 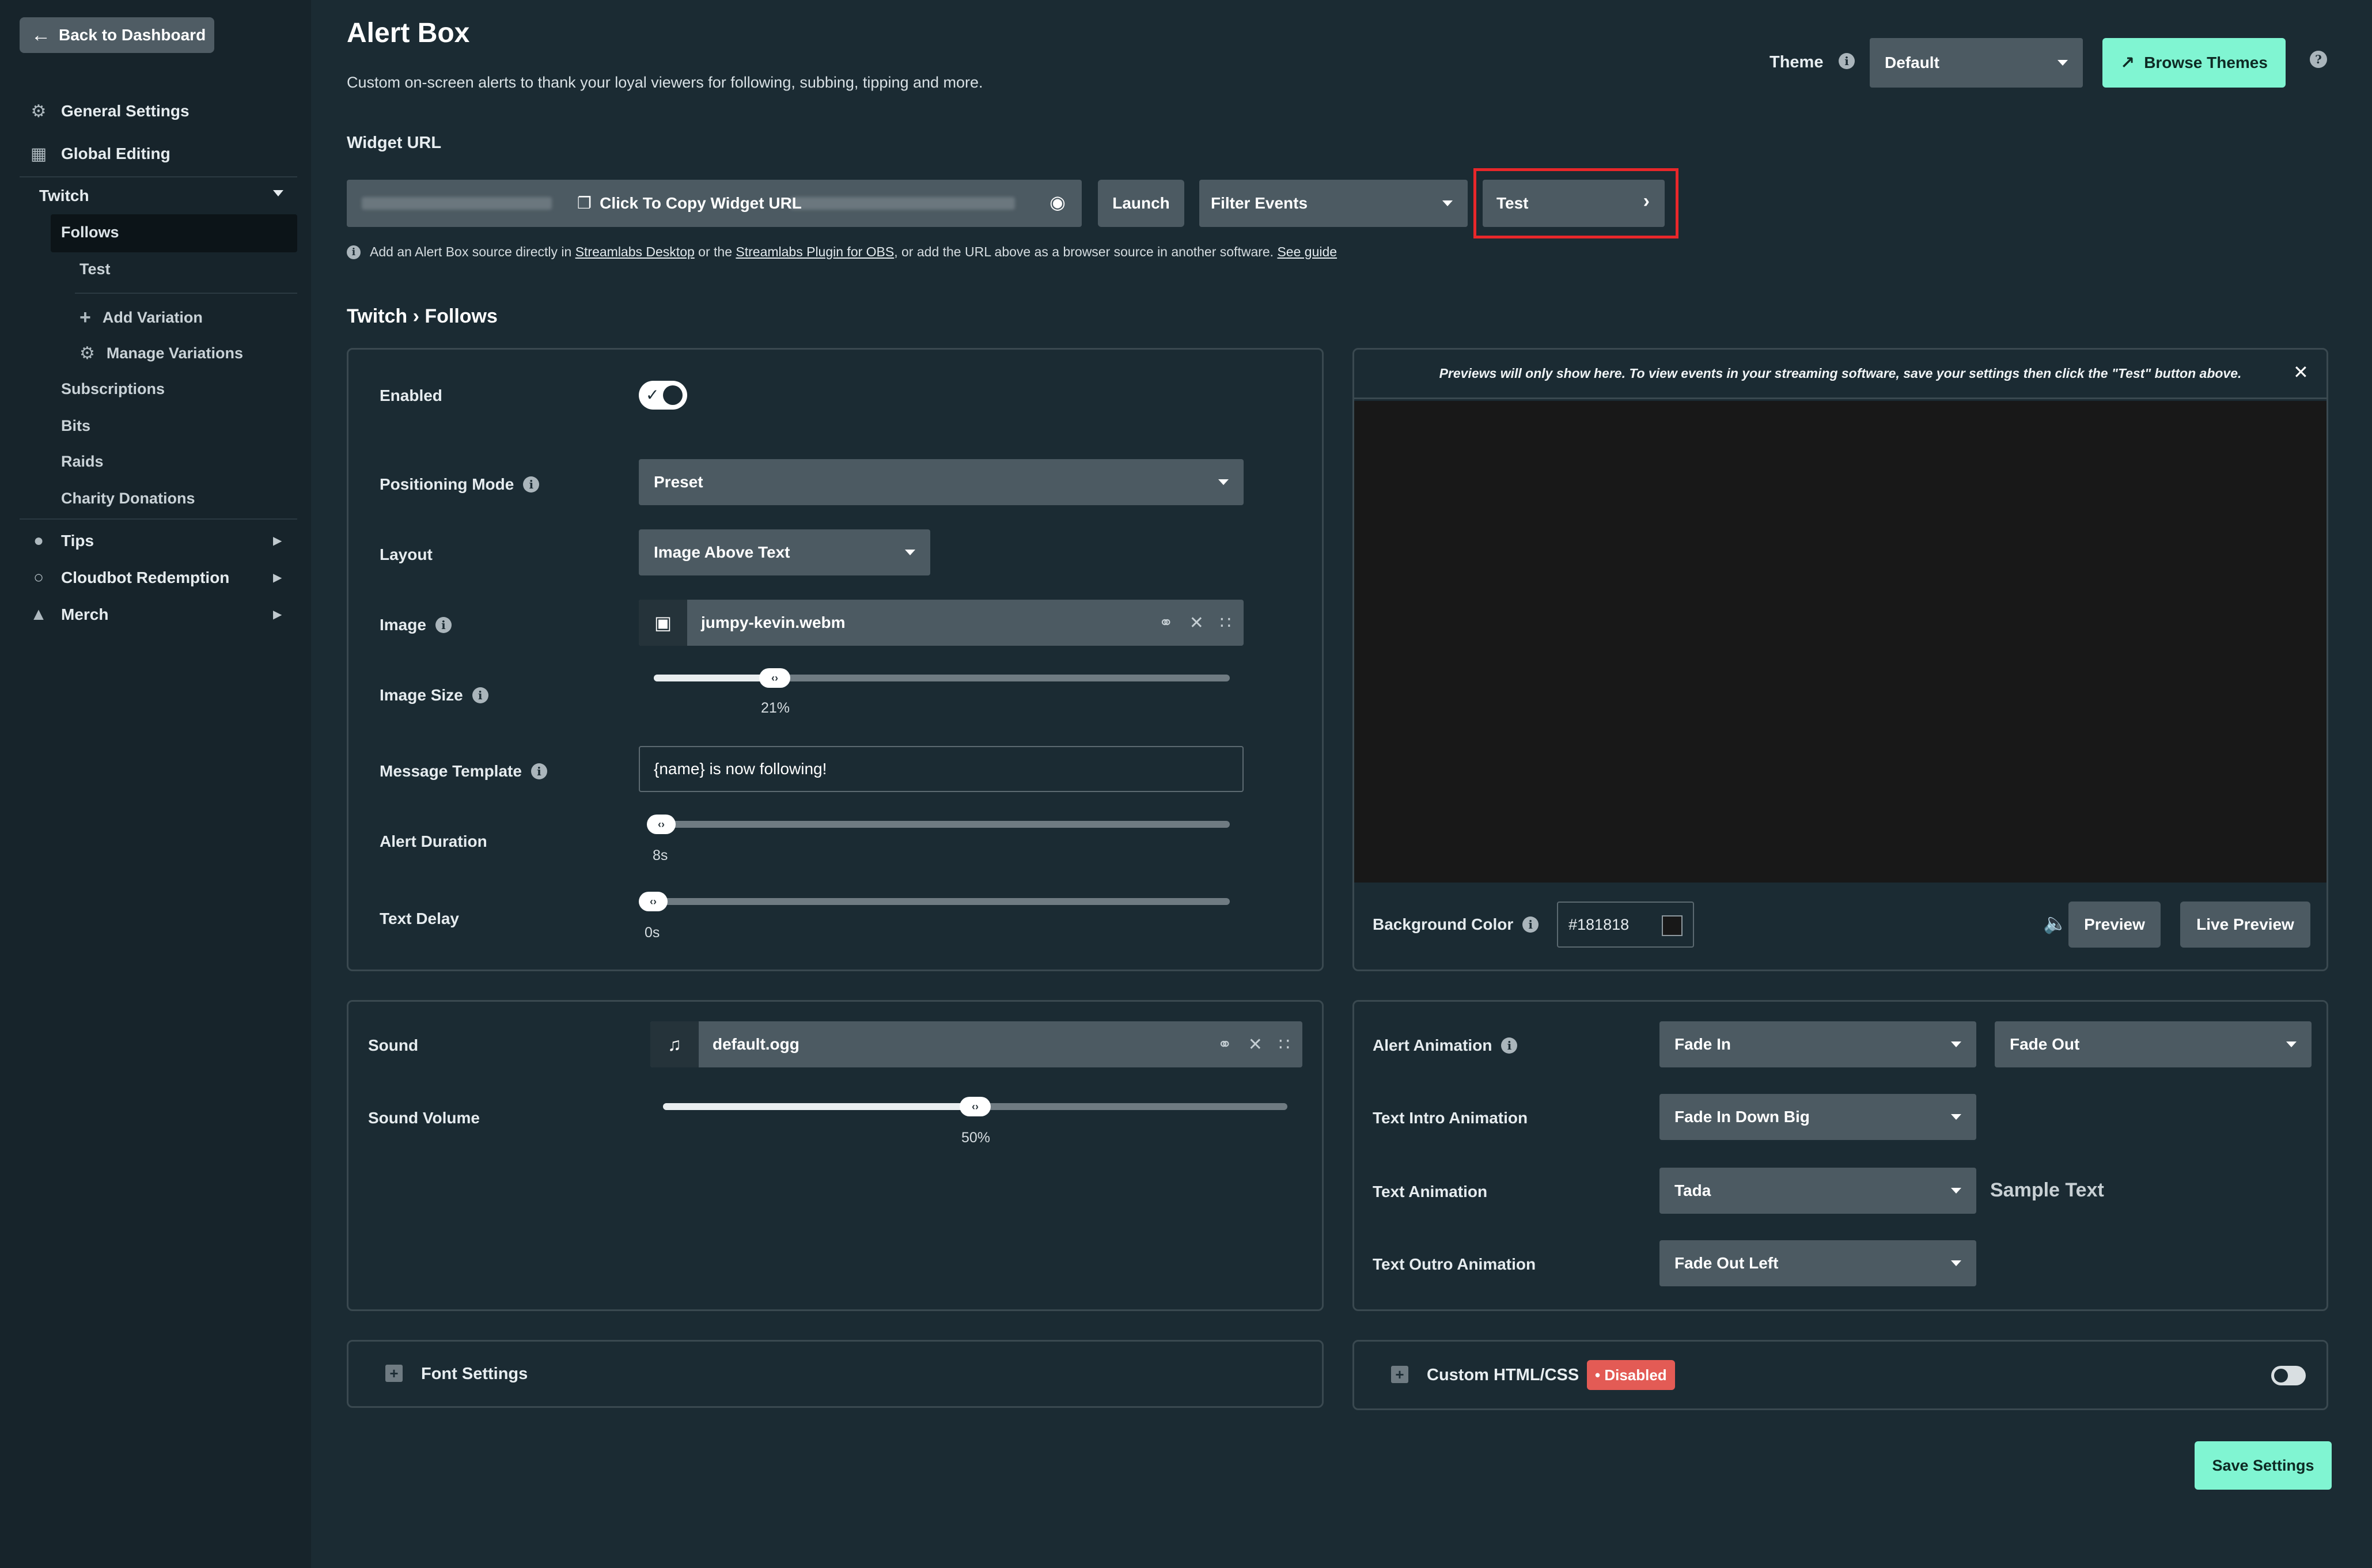 What do you see at coordinates (1625, 925) in the screenshot?
I see `background-color-input: #181818` at bounding box center [1625, 925].